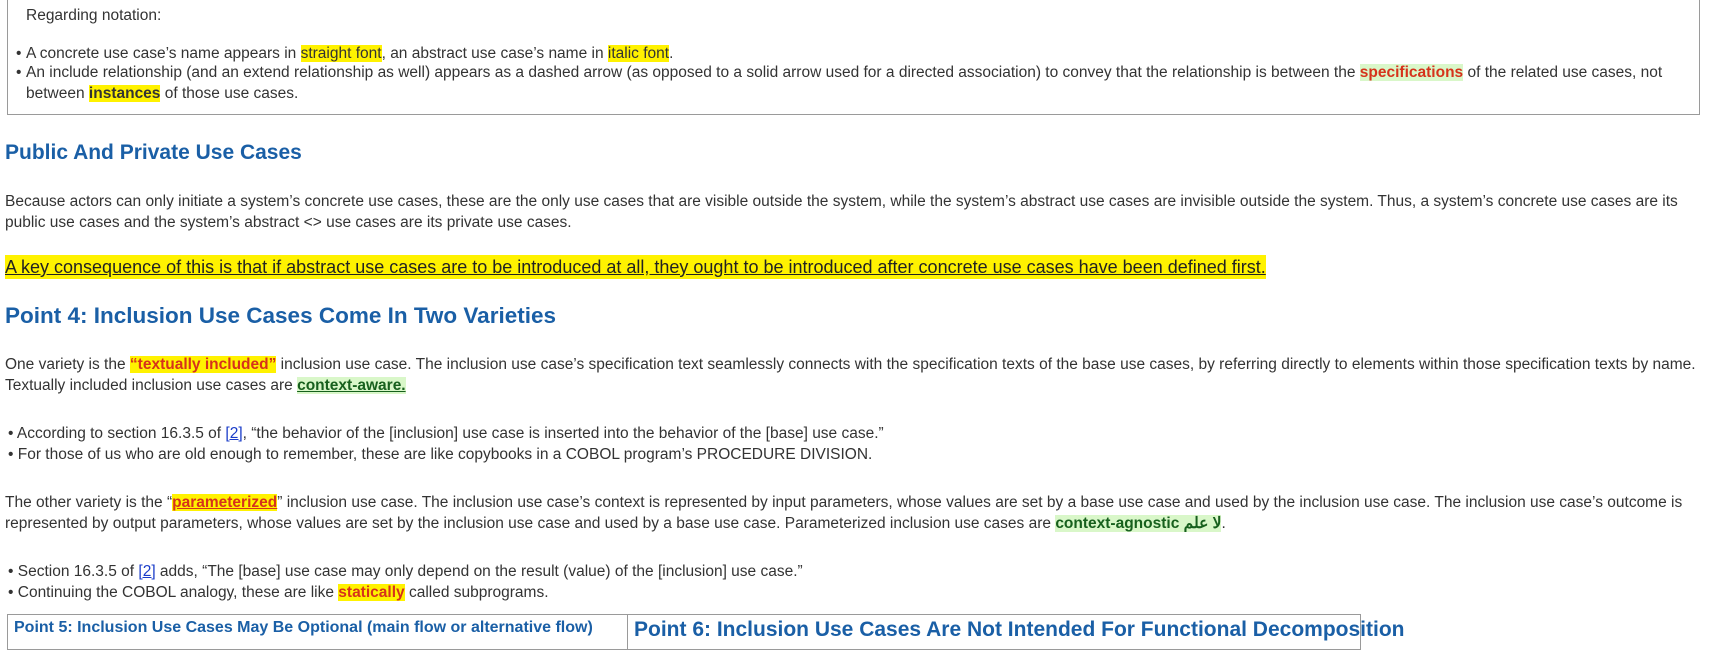  Describe the element at coordinates (638, 53) in the screenshot. I see `highlight-italic-font: italic font` at that location.